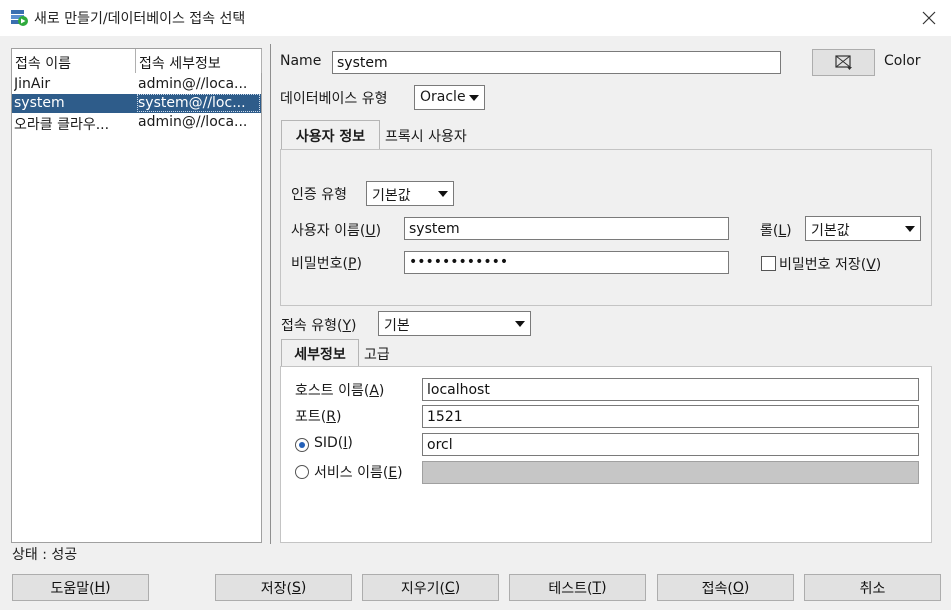  What do you see at coordinates (32, 84) in the screenshot?
I see `connection-name: JinAir` at bounding box center [32, 84].